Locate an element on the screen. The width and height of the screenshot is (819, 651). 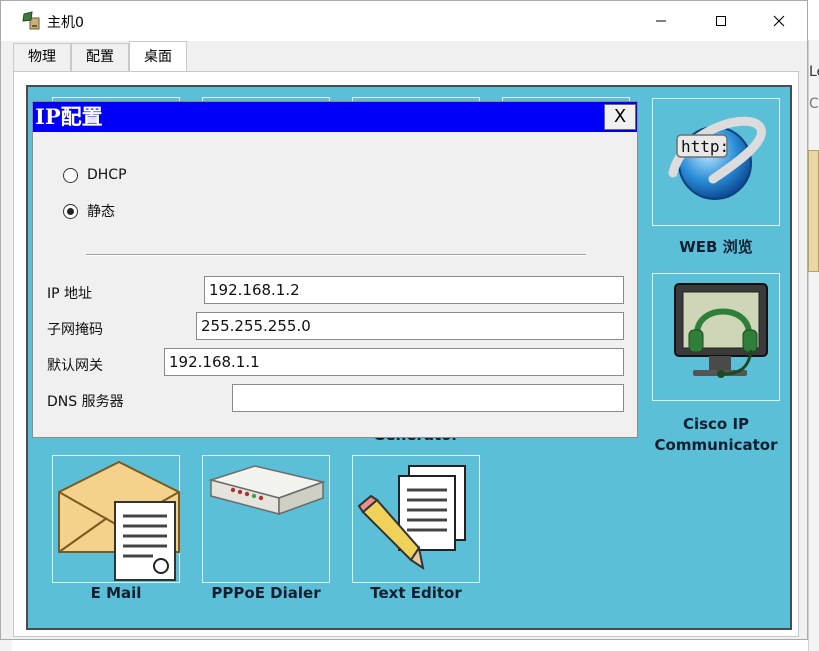
ip-communicator-app is located at coordinates (716, 337).